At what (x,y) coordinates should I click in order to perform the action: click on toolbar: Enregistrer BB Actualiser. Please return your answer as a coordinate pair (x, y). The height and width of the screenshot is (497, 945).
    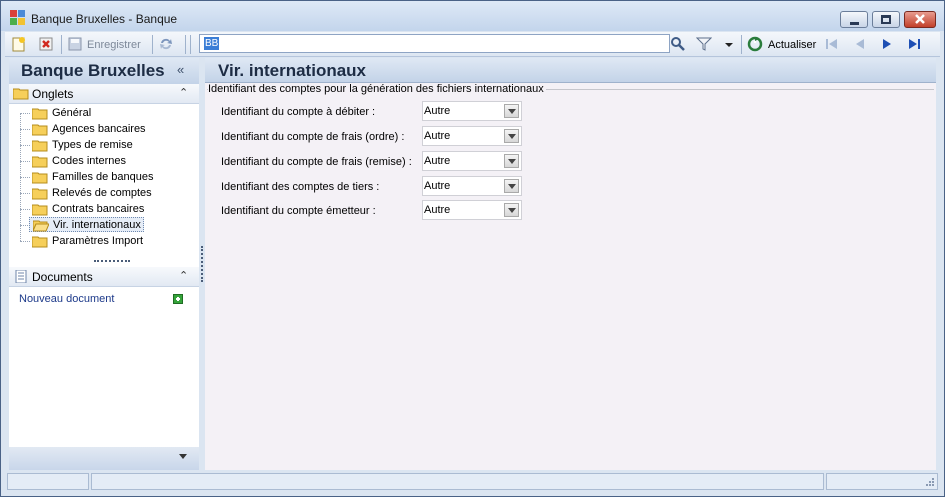
    Looking at the image, I should click on (472, 44).